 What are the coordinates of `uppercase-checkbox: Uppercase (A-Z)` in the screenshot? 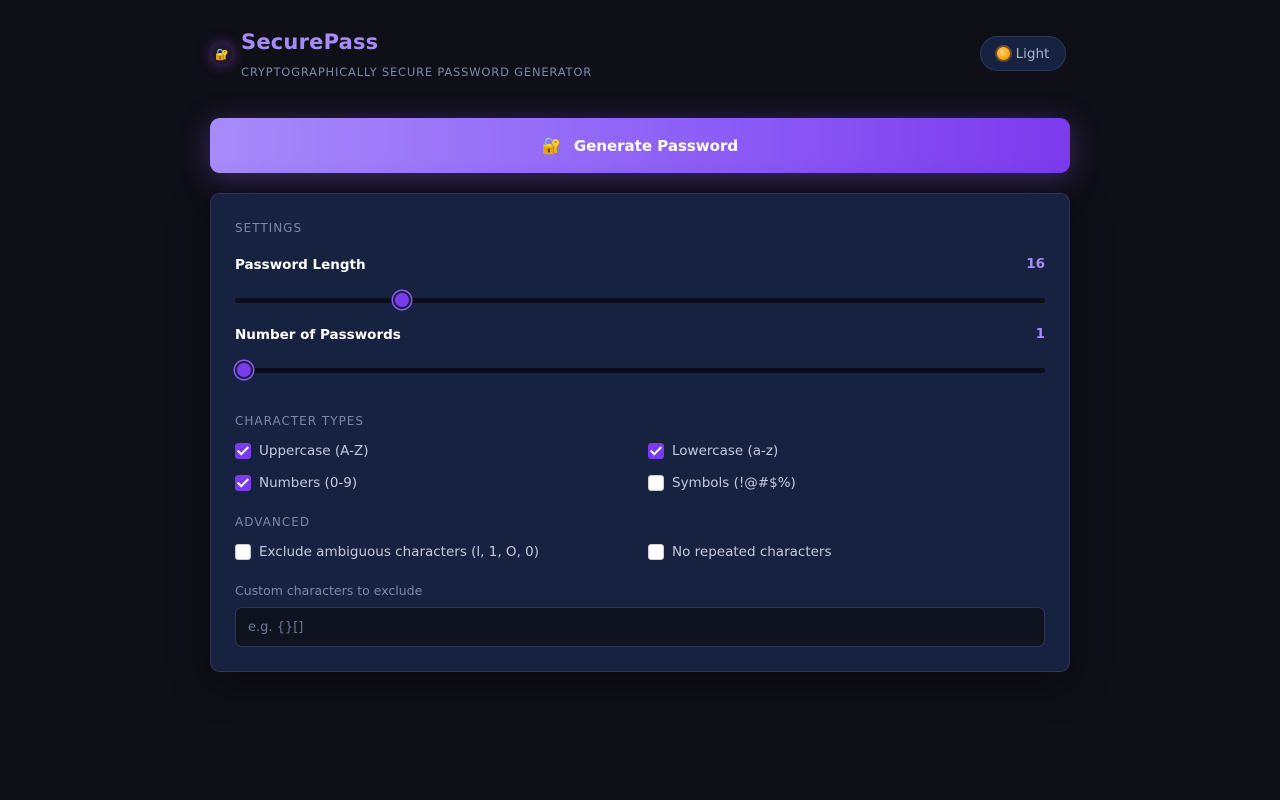 It's located at (302, 451).